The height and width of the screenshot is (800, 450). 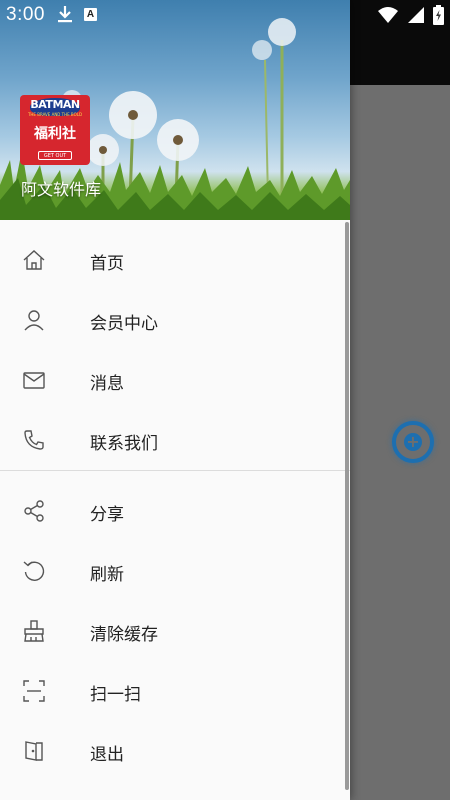 I want to click on signal-icon, so click(x=416, y=15).